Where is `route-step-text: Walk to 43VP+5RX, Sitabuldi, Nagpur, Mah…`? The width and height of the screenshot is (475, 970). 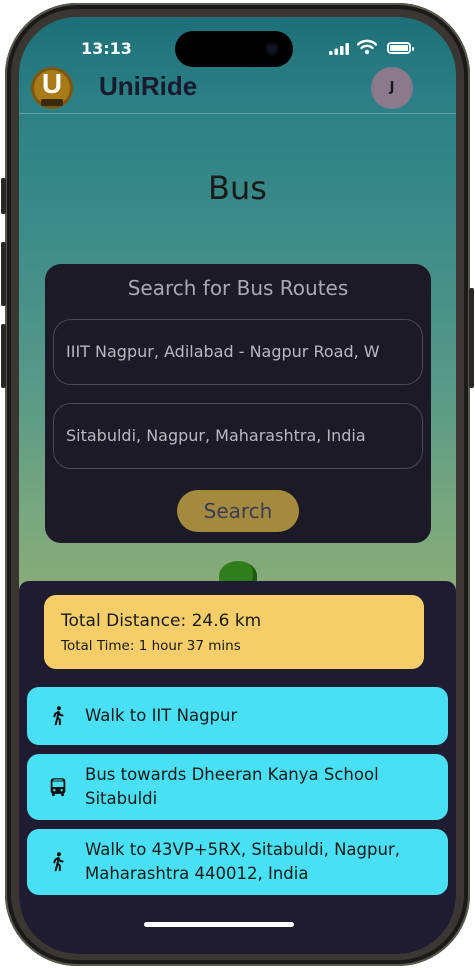
route-step-text: Walk to 43VP+5RX, Sitabuldi, Nagpur, Mah… is located at coordinates (242, 861).